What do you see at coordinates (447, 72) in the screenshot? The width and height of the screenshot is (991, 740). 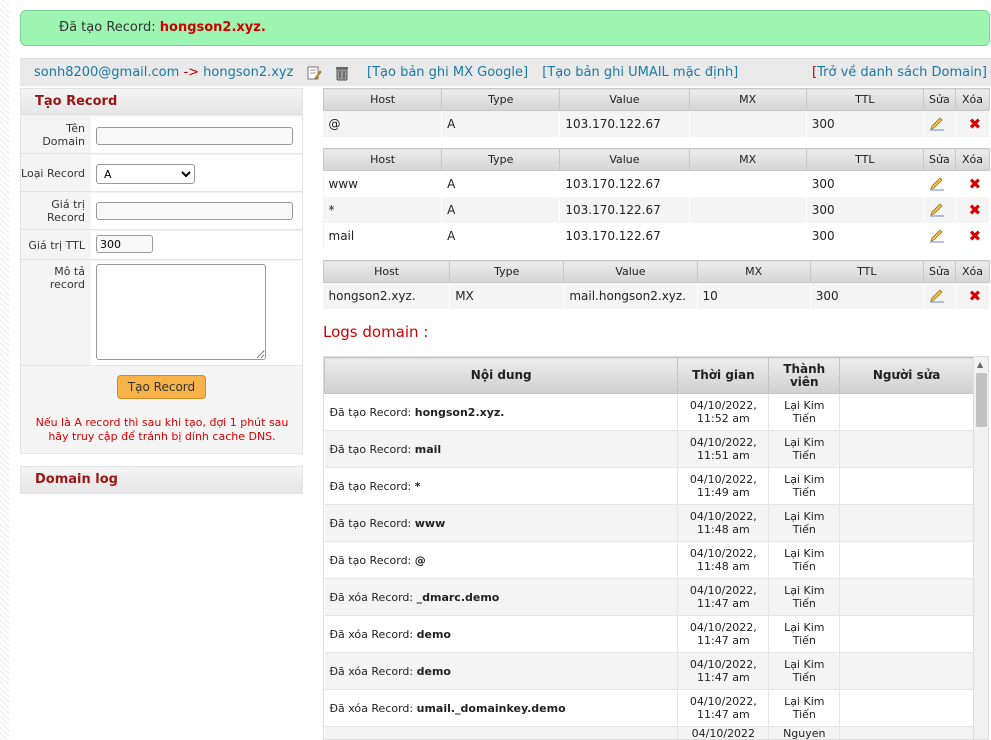 I see `create-mx-google-link: [Tạo bản ghi MX Google]` at bounding box center [447, 72].